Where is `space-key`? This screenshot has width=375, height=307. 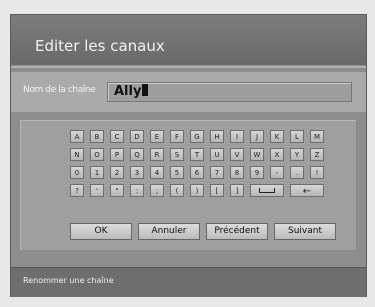
space-key is located at coordinates (267, 190).